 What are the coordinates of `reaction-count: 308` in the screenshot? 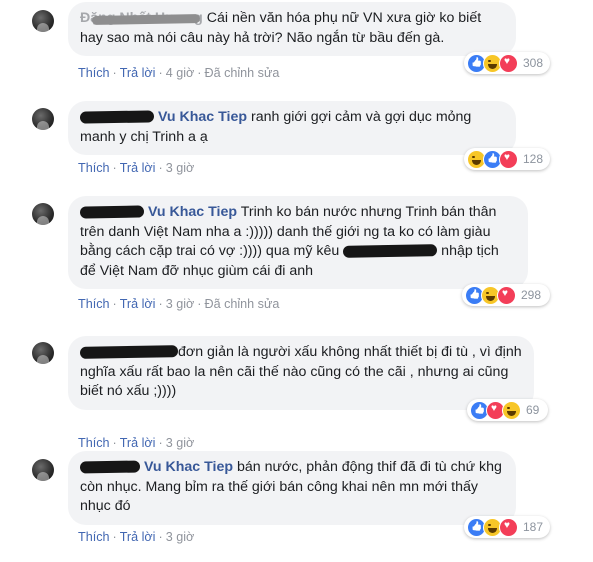 It's located at (533, 63).